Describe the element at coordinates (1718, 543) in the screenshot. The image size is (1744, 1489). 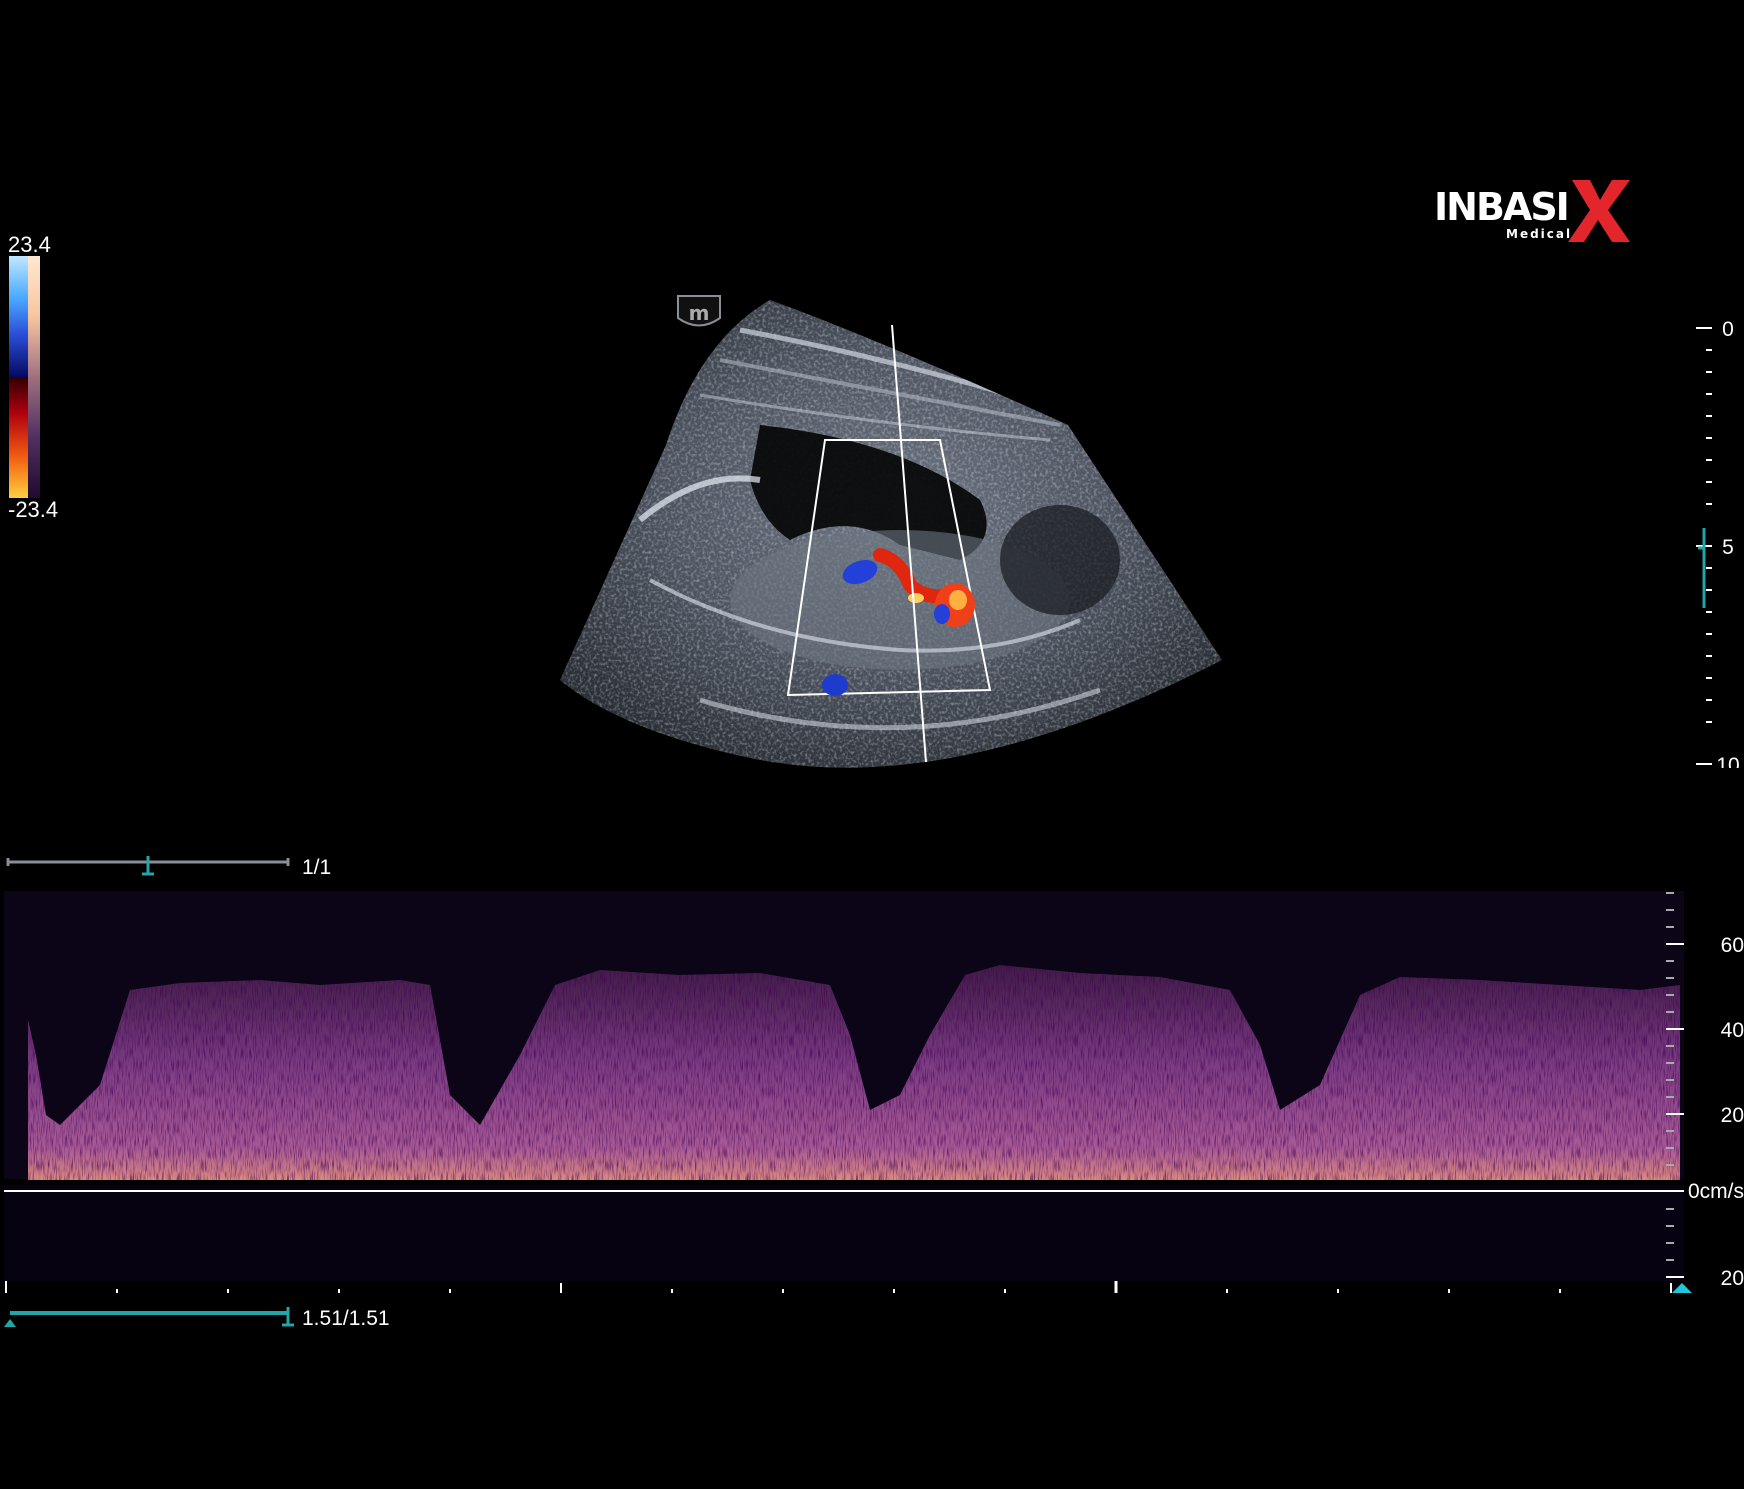
I see `depth-scale: 0 5 10` at that location.